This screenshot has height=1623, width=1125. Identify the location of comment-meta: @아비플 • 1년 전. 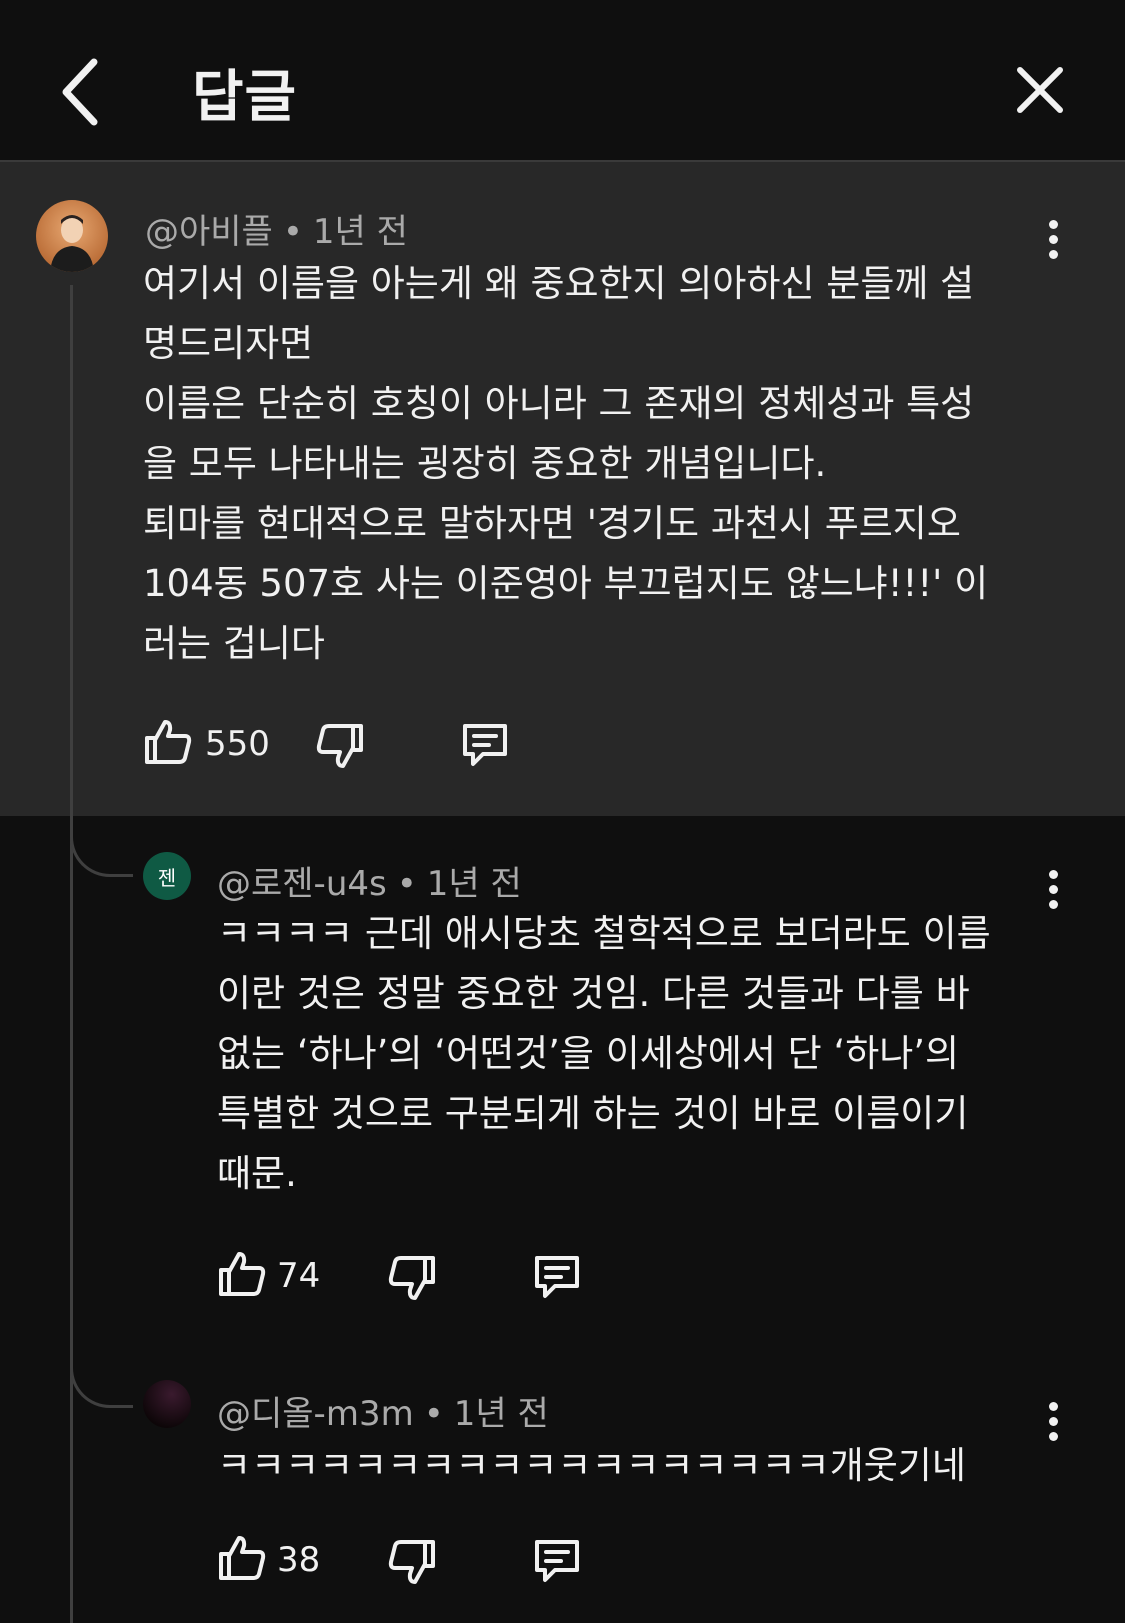
(276, 232).